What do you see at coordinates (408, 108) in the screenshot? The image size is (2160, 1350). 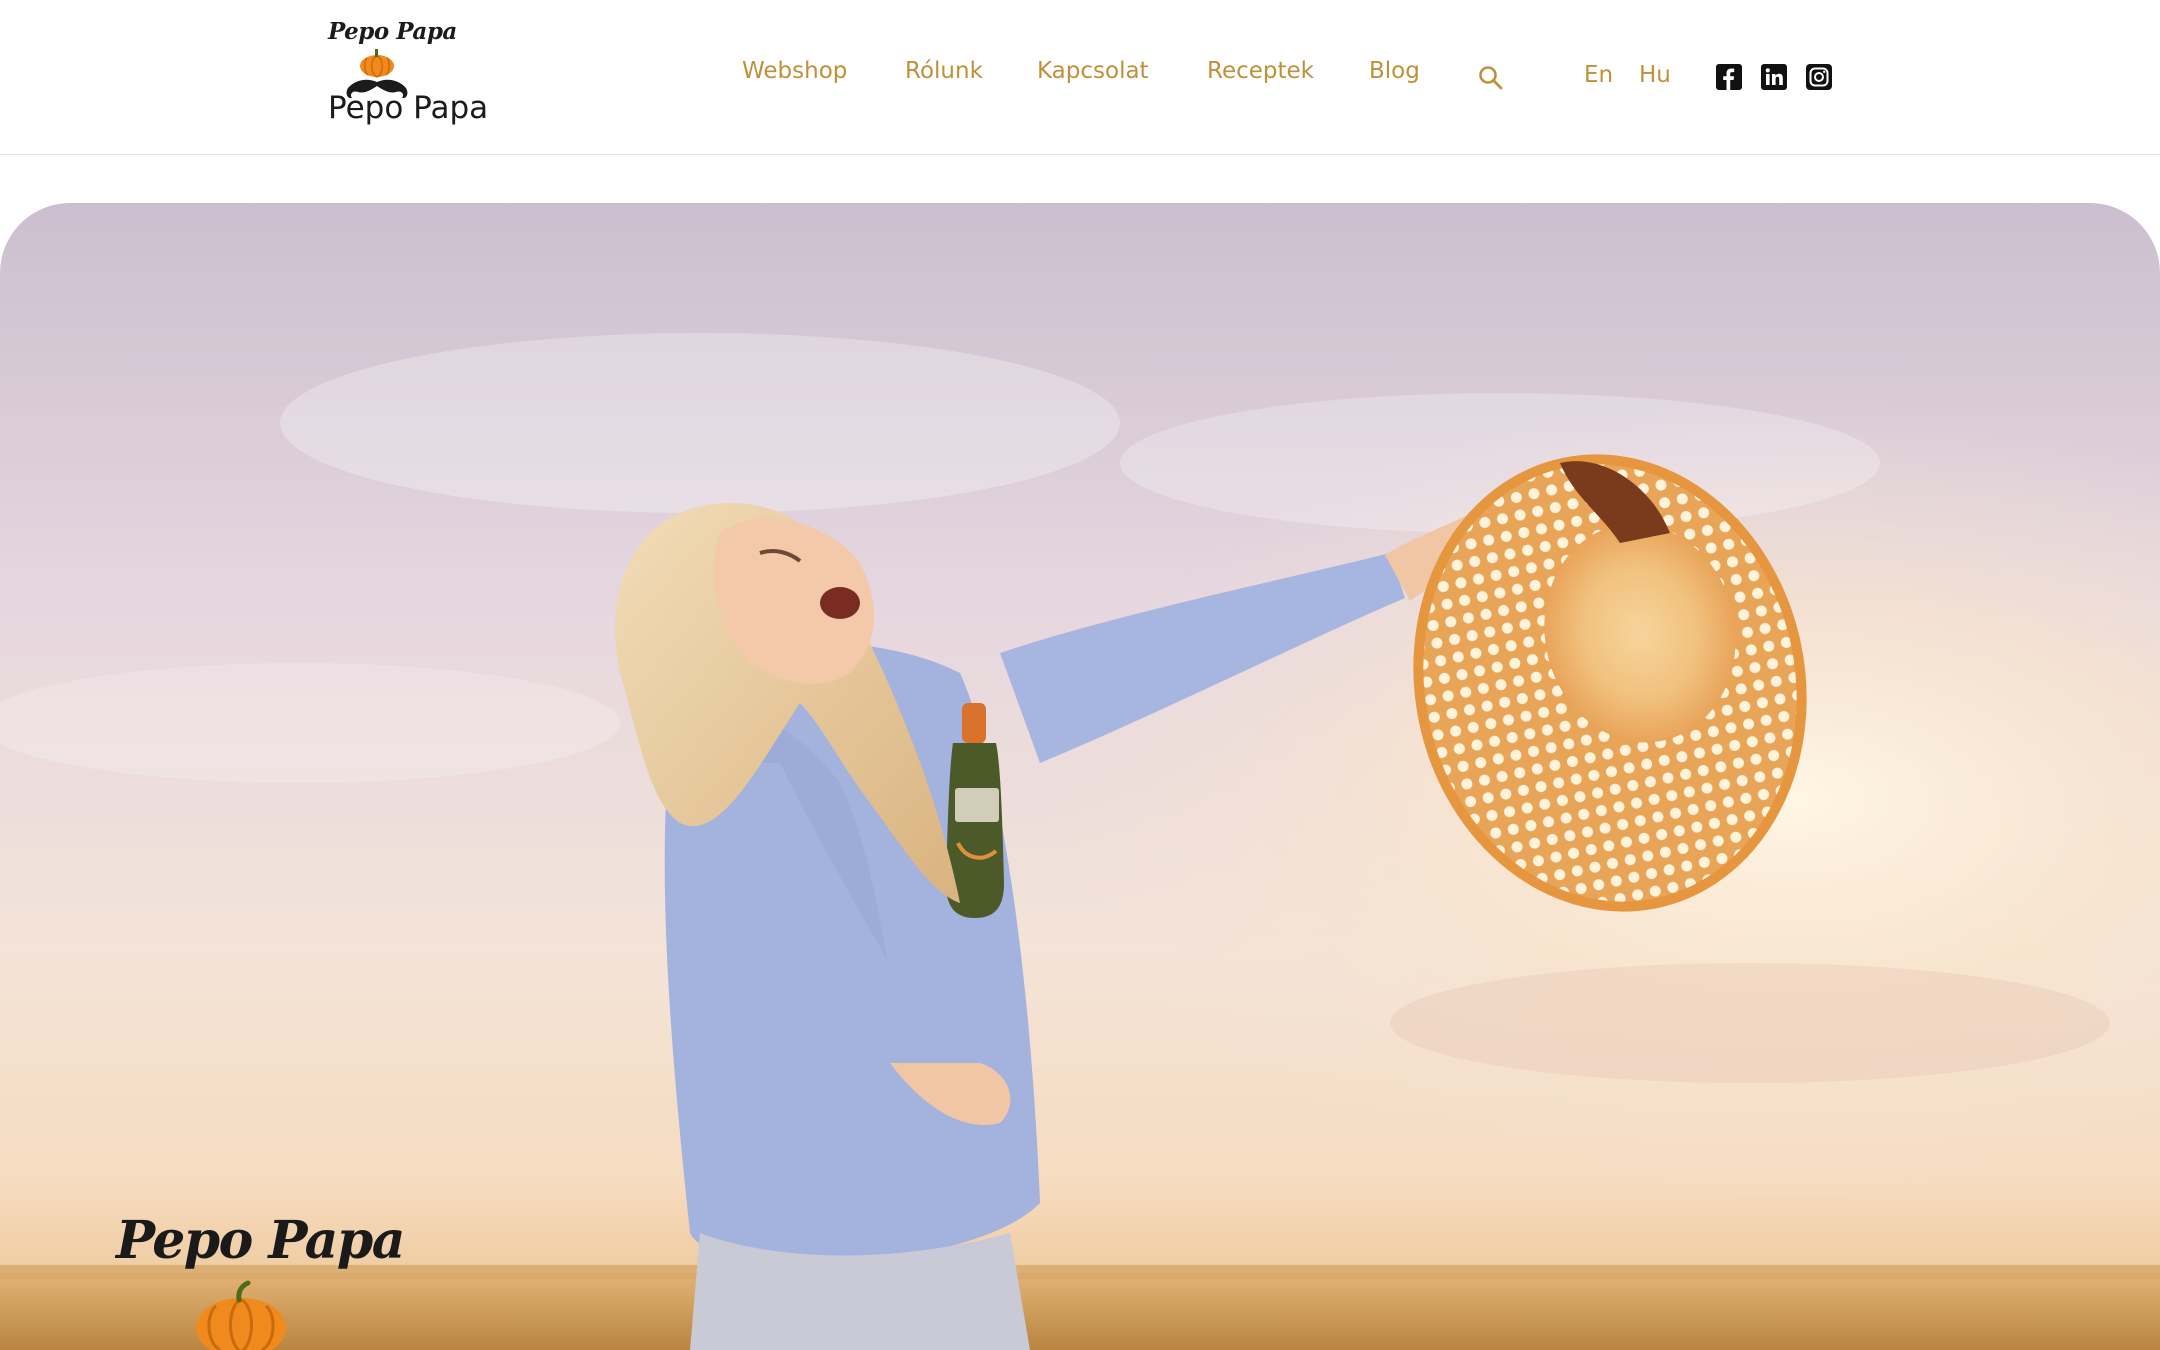 I see `brand-name: Pepo Papa` at bounding box center [408, 108].